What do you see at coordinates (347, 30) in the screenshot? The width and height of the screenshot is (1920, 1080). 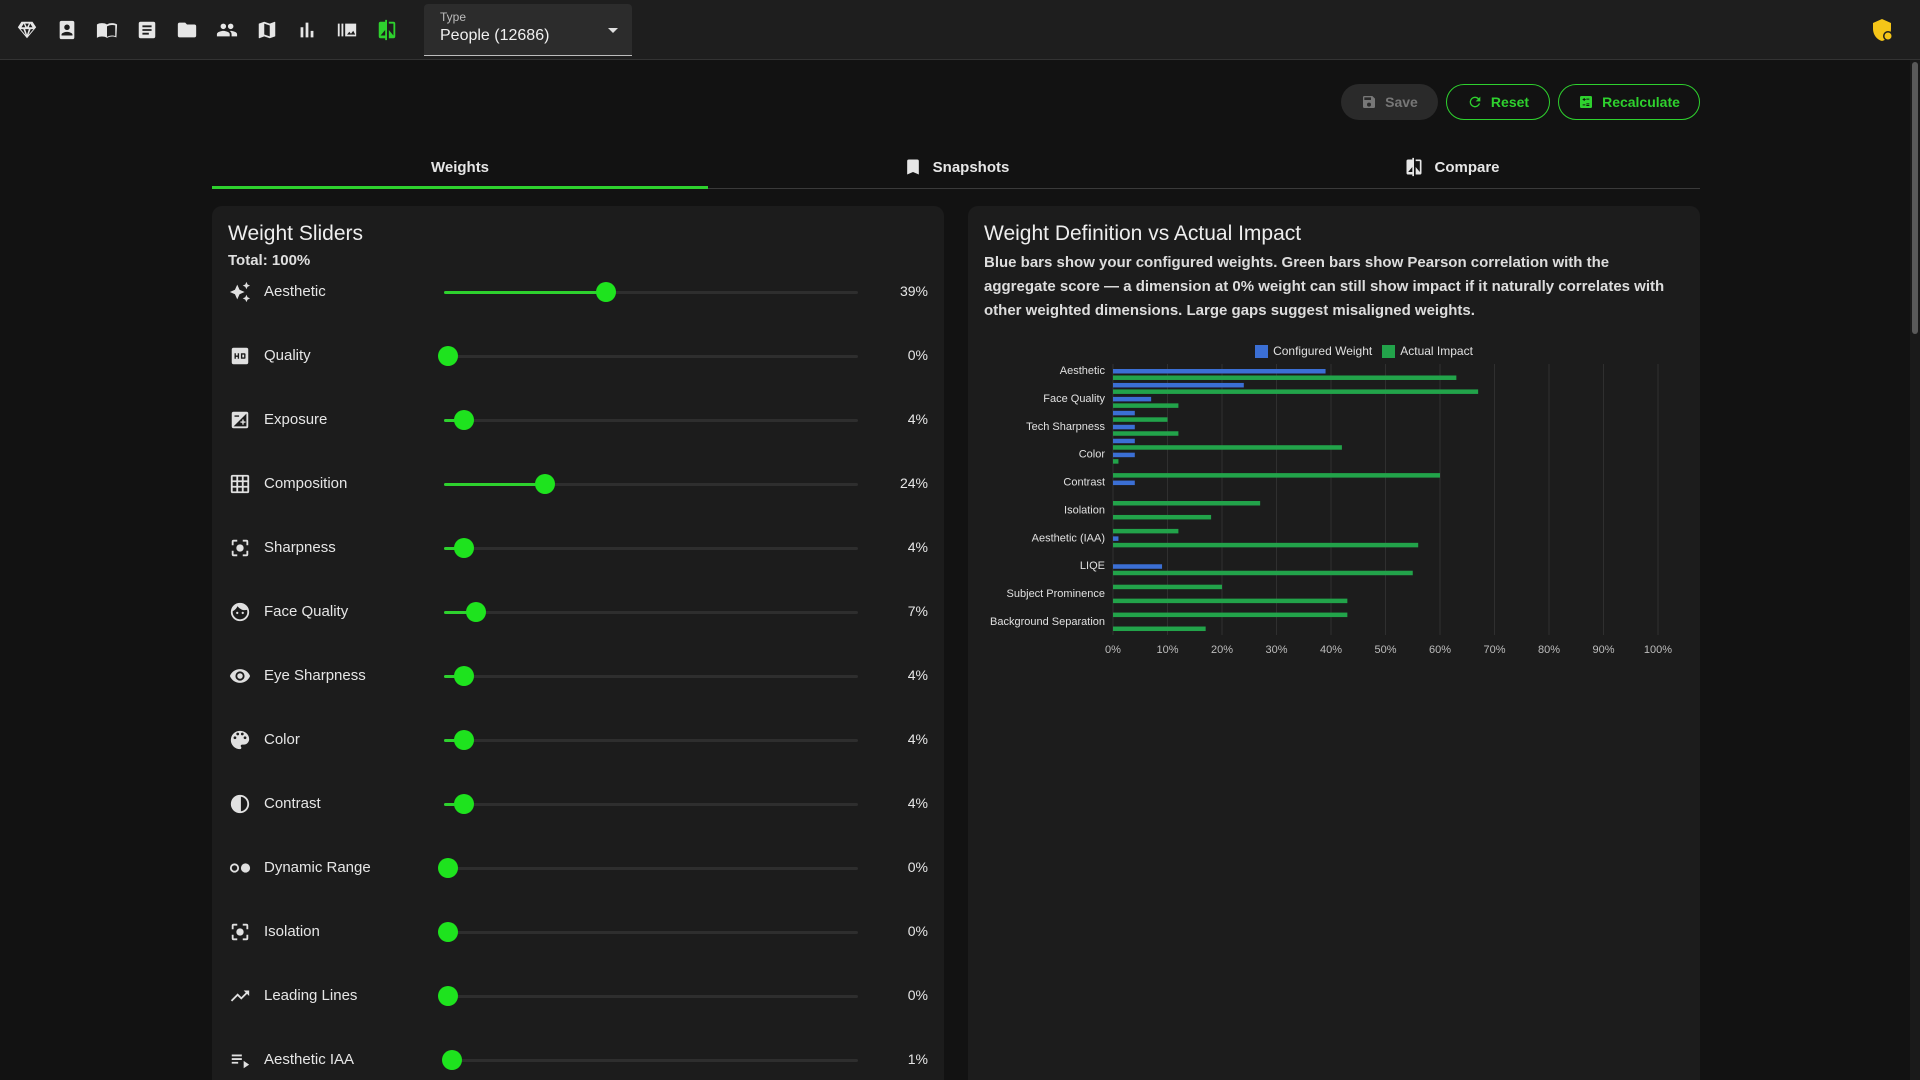 I see `gallery-icon` at bounding box center [347, 30].